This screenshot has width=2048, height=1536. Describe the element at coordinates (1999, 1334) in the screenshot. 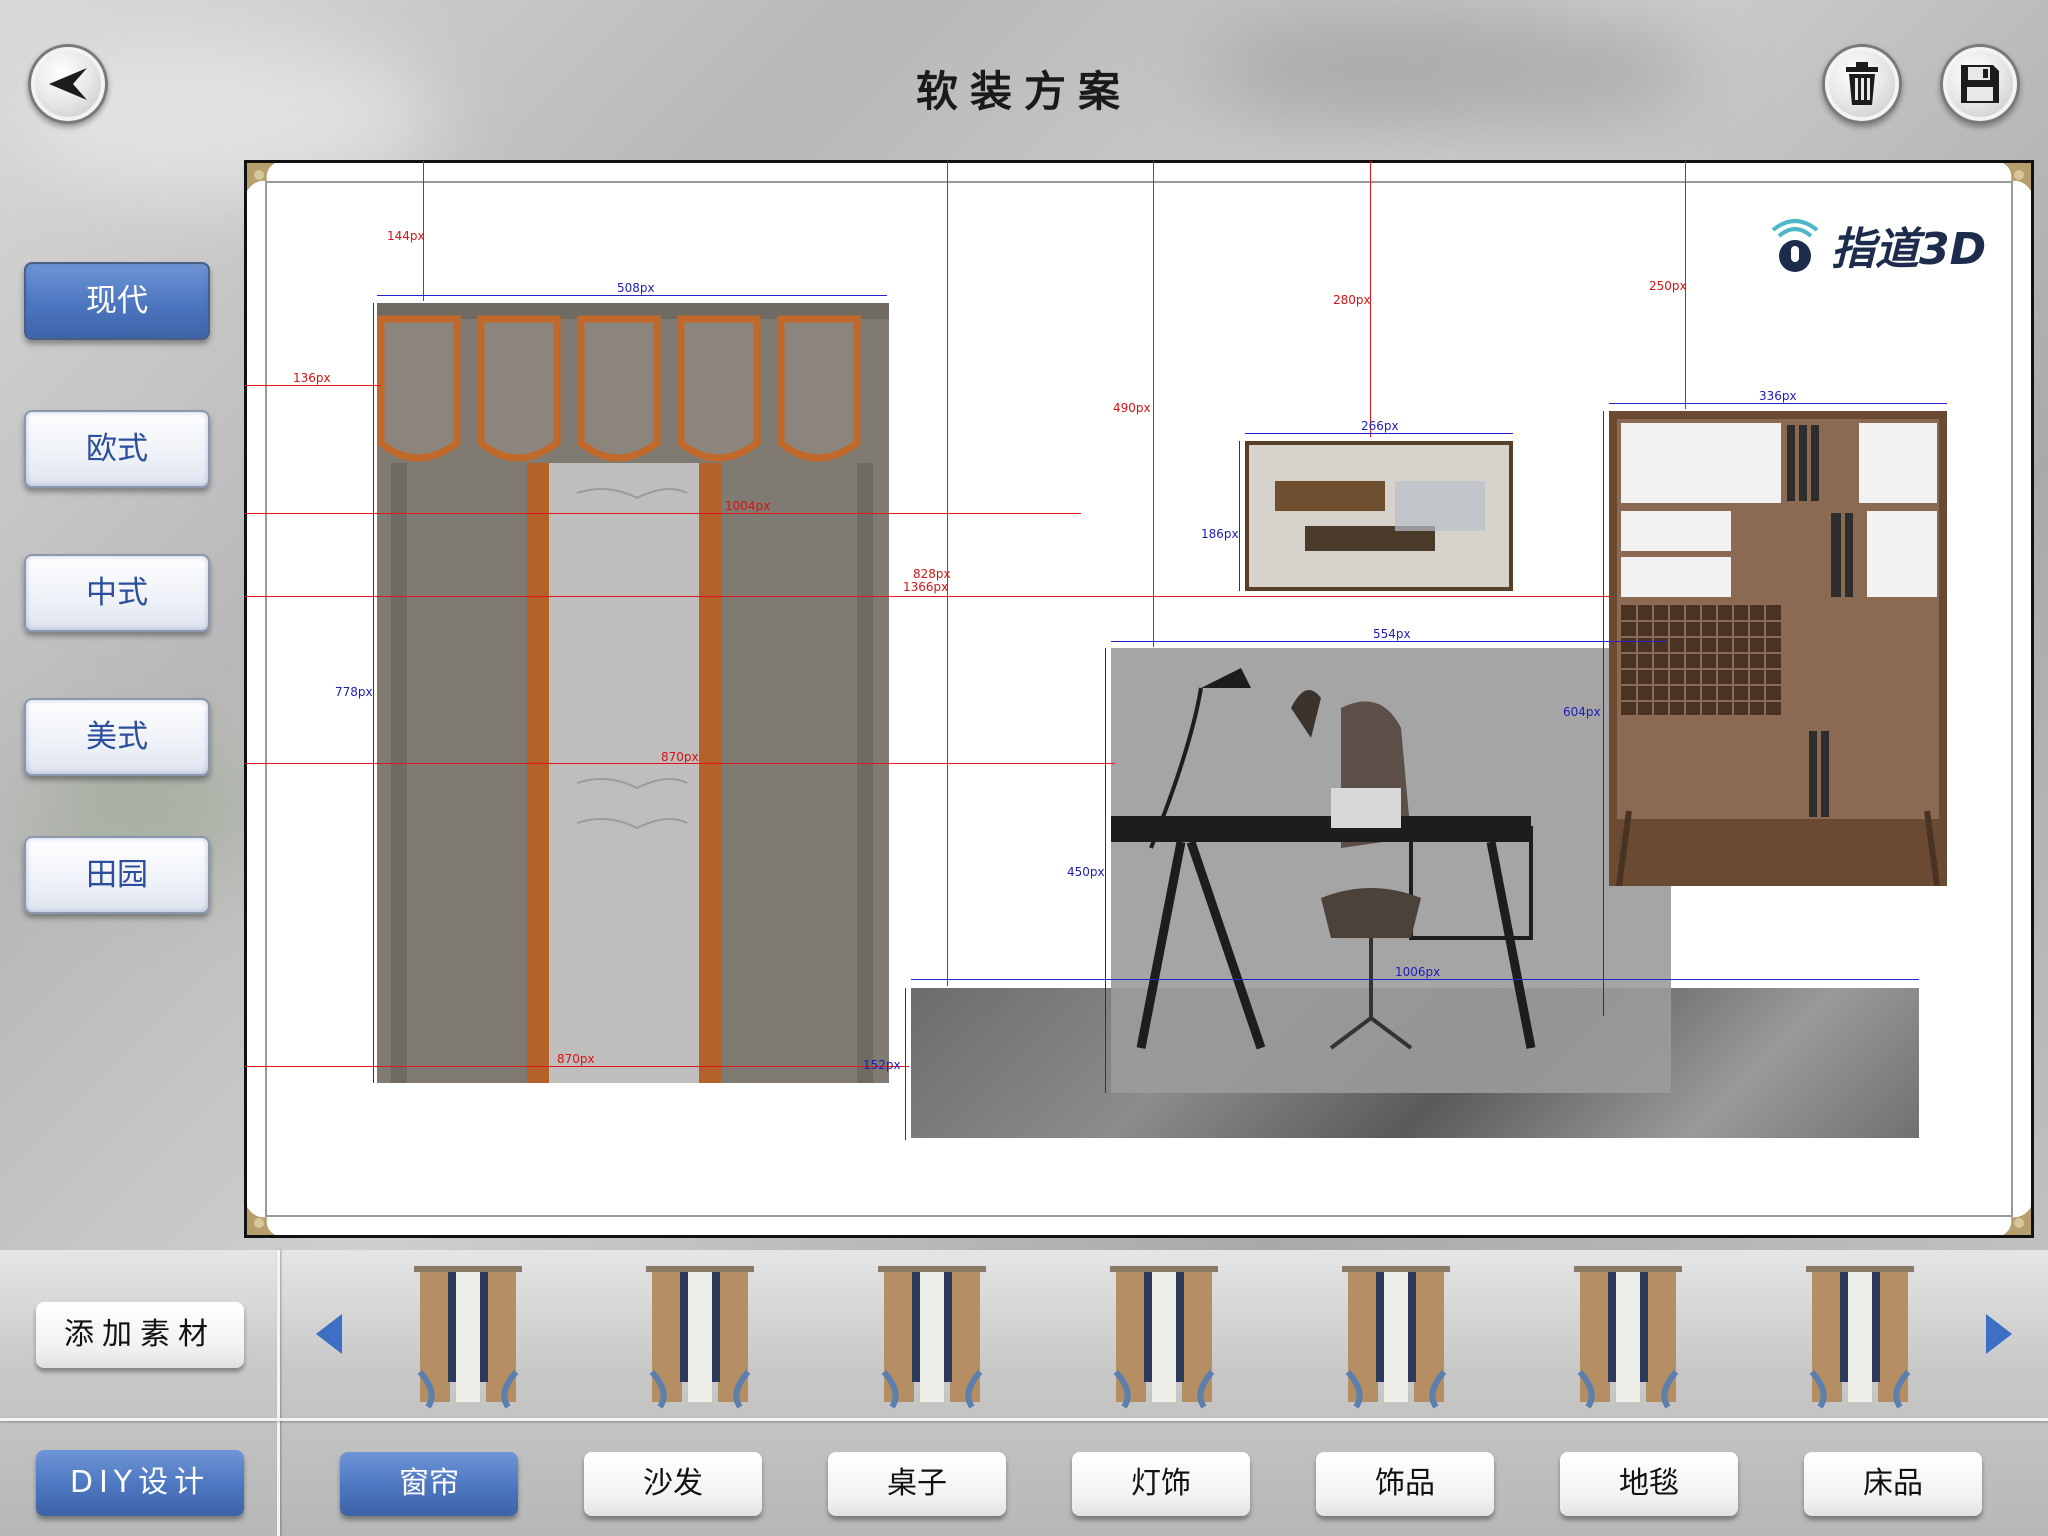

I see `right-triangle-icon` at that location.